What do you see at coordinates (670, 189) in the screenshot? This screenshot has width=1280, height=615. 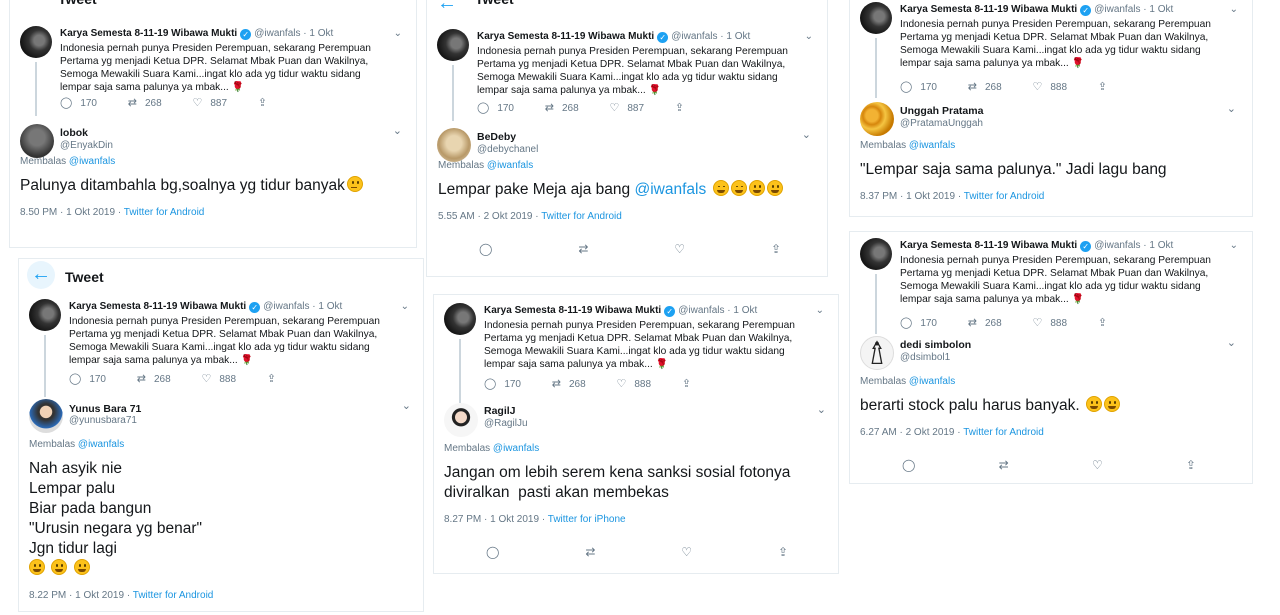 I see `mention-link: @iwanfals` at bounding box center [670, 189].